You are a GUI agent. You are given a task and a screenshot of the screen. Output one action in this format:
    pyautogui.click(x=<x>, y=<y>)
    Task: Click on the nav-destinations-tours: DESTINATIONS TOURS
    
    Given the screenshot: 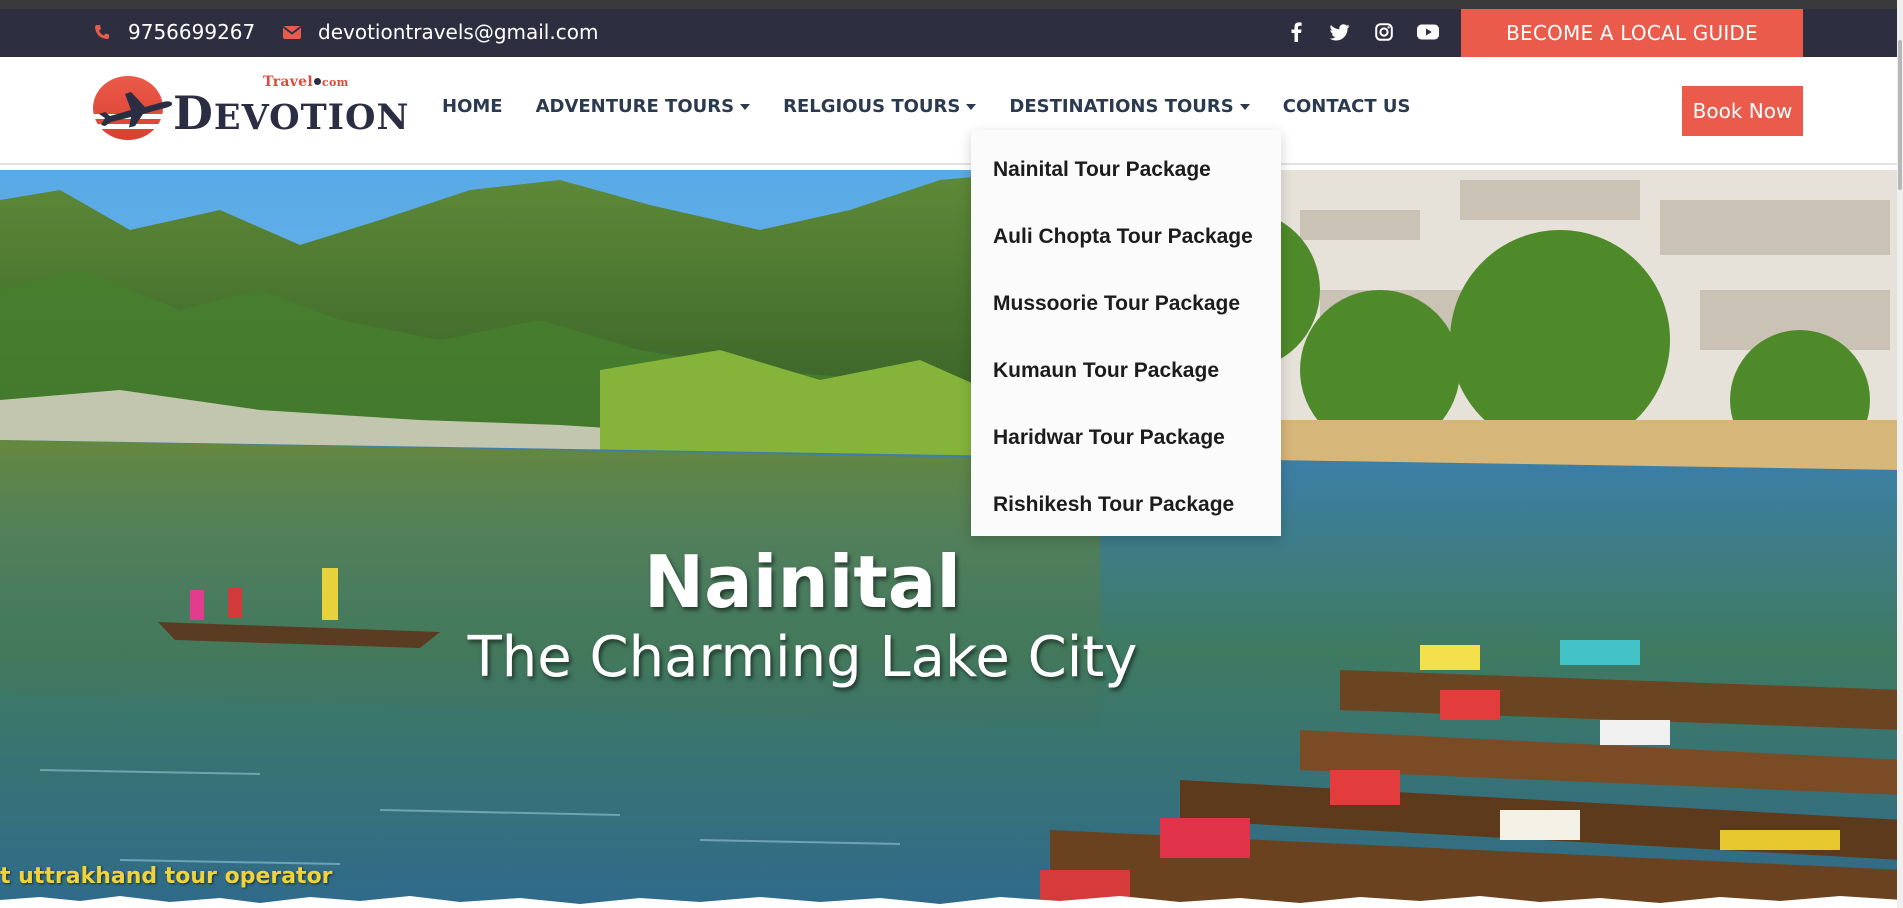 What is the action you would take?
    pyautogui.click(x=1129, y=106)
    